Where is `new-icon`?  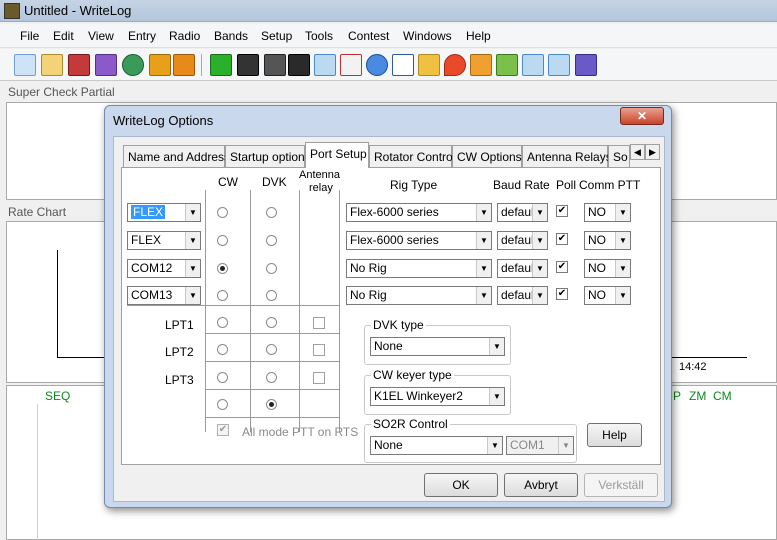
new-icon is located at coordinates (25, 65).